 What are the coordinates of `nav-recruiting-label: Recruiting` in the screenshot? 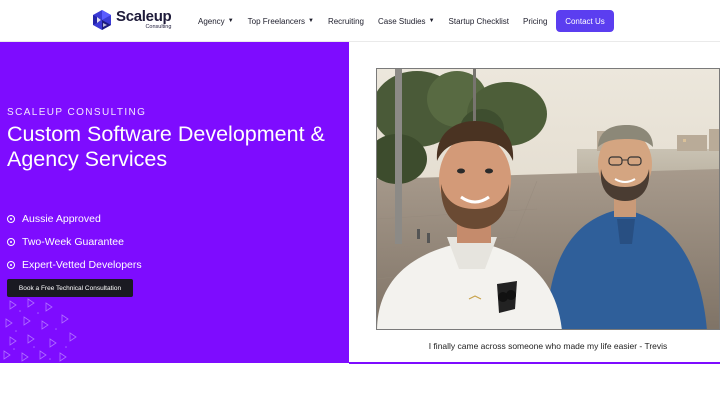 It's located at (345, 21).